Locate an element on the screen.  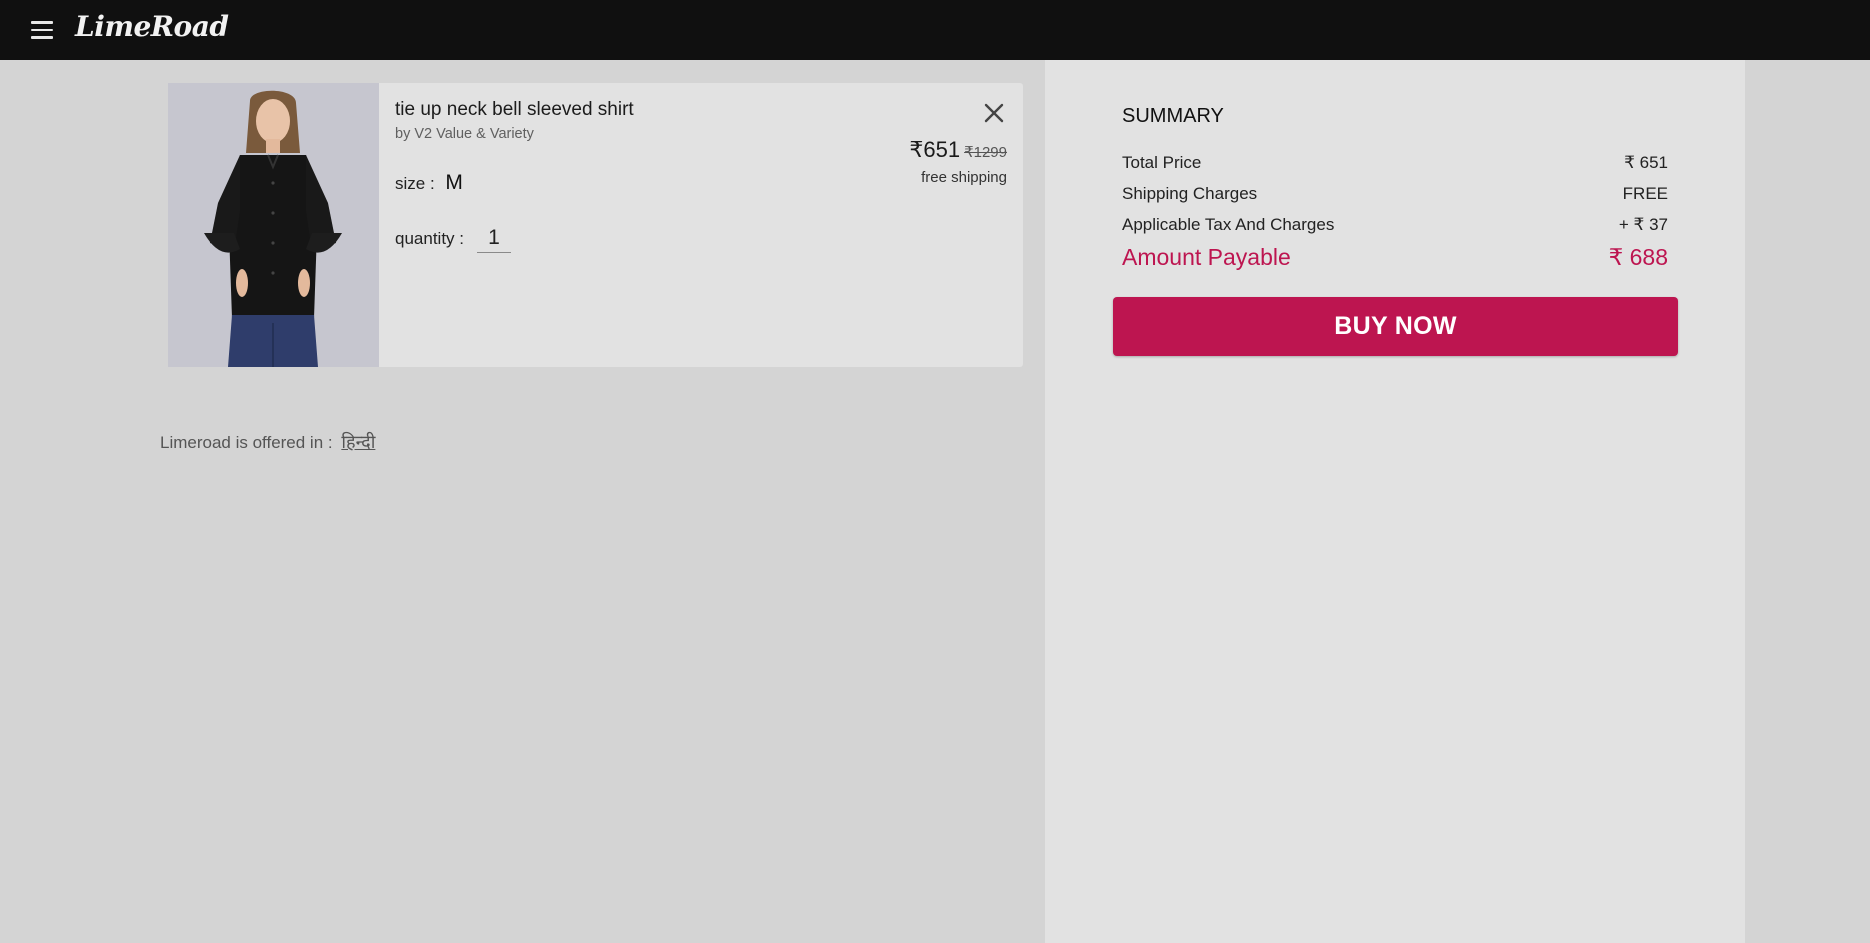
size-value: M is located at coordinates (454, 182).